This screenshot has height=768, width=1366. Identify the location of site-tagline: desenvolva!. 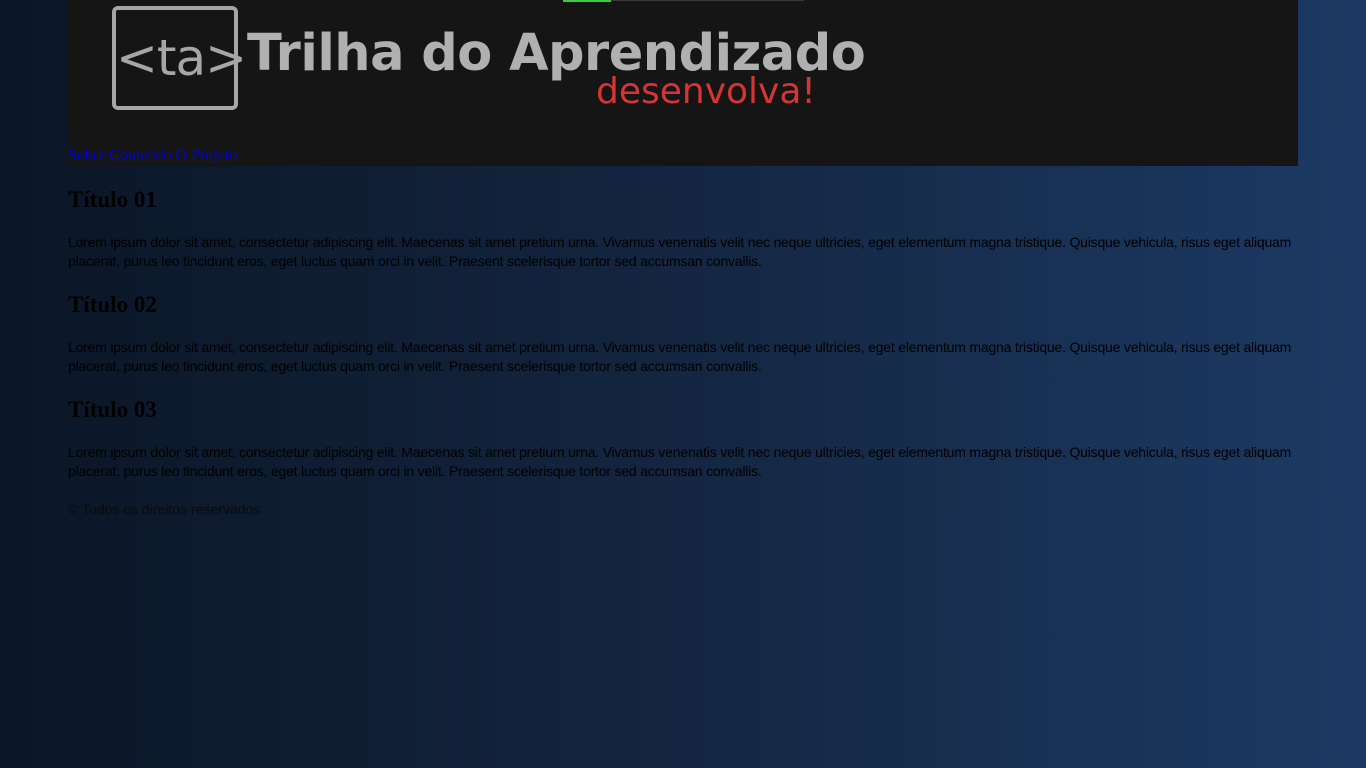
(706, 91).